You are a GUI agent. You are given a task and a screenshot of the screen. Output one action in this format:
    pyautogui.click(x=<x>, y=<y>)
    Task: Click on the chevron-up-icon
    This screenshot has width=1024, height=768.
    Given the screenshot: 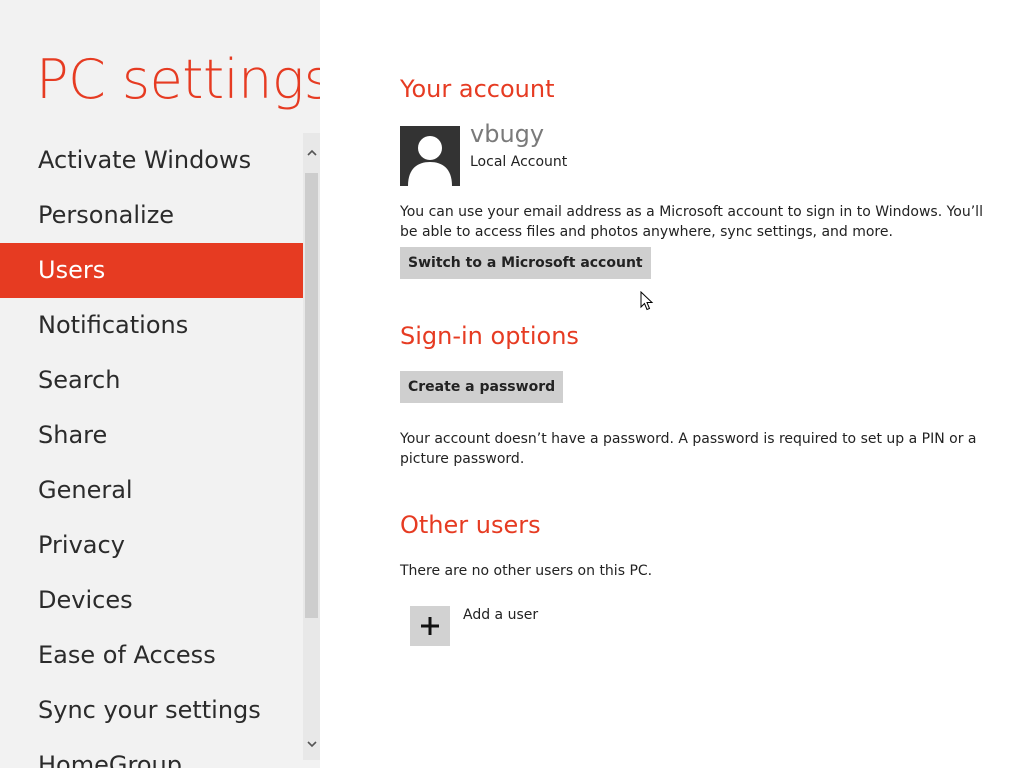 What is the action you would take?
    pyautogui.click(x=311, y=152)
    